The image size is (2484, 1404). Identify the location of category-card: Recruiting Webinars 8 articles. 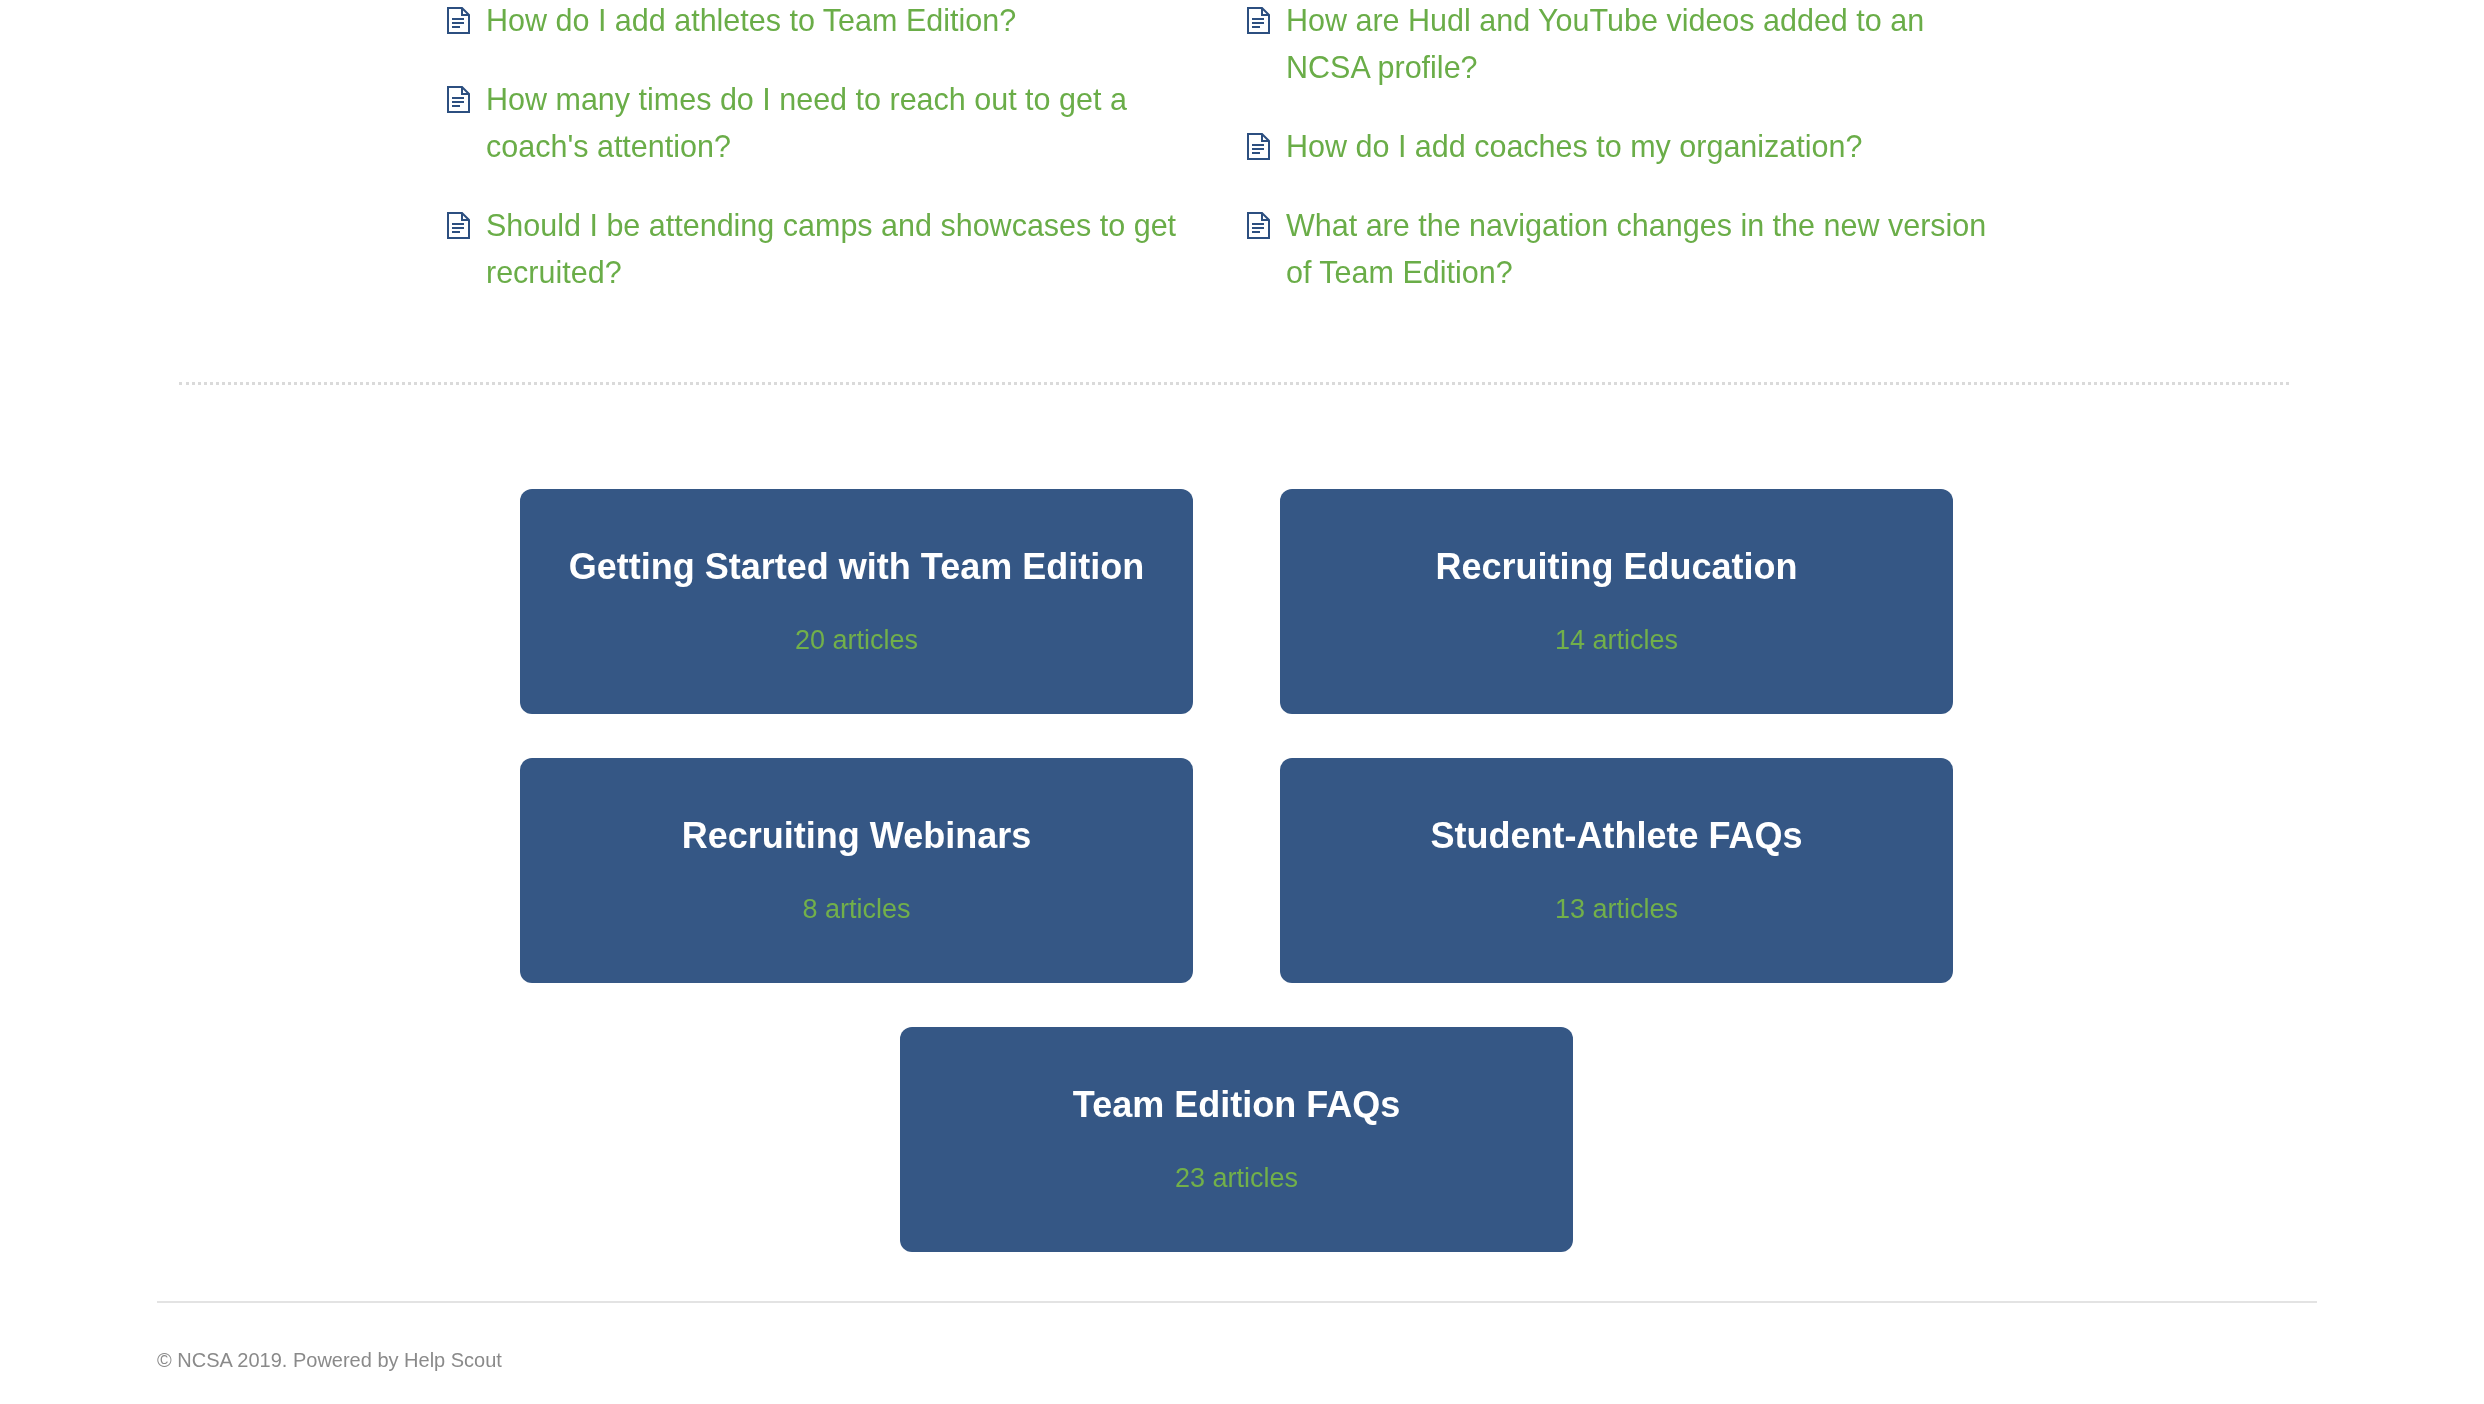
(856, 870).